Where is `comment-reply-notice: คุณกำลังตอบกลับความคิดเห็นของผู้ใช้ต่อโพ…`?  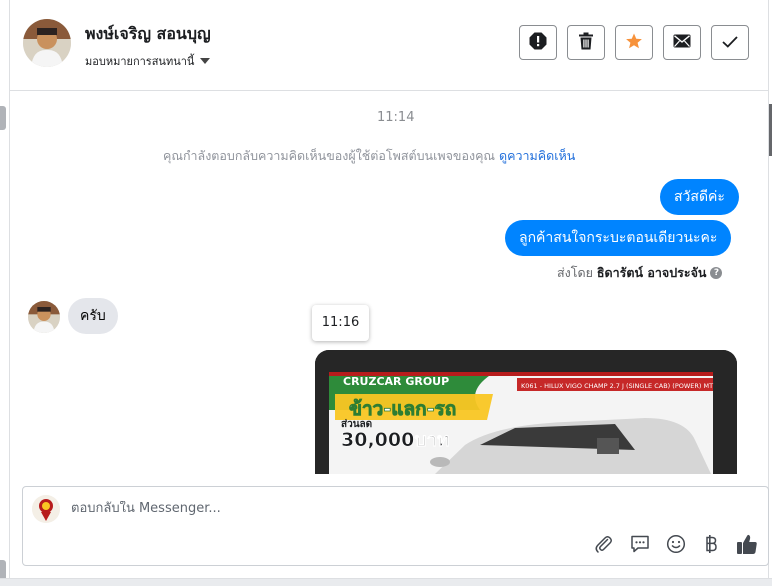 comment-reply-notice: คุณกำลังตอบกลับความคิดเห็นของผู้ใช้ต่อโพ… is located at coordinates (369, 156).